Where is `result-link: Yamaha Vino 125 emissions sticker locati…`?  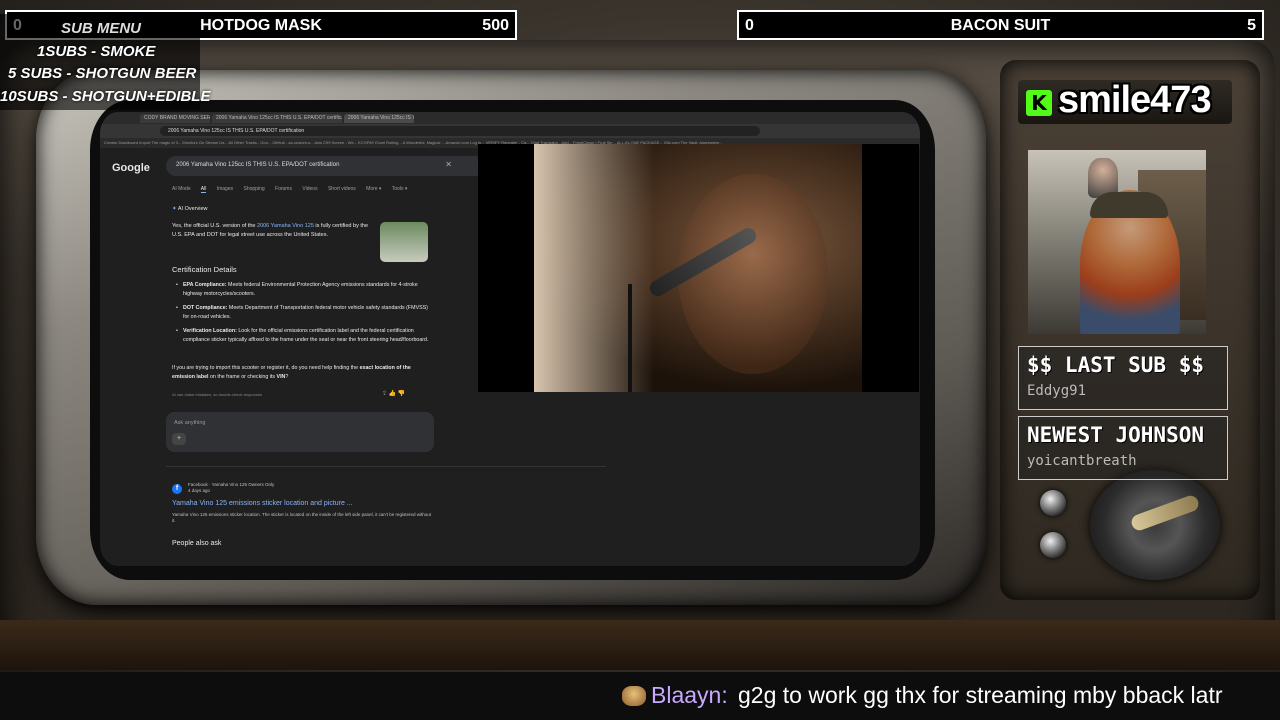 result-link: Yamaha Vino 125 emissions sticker locati… is located at coordinates (262, 503).